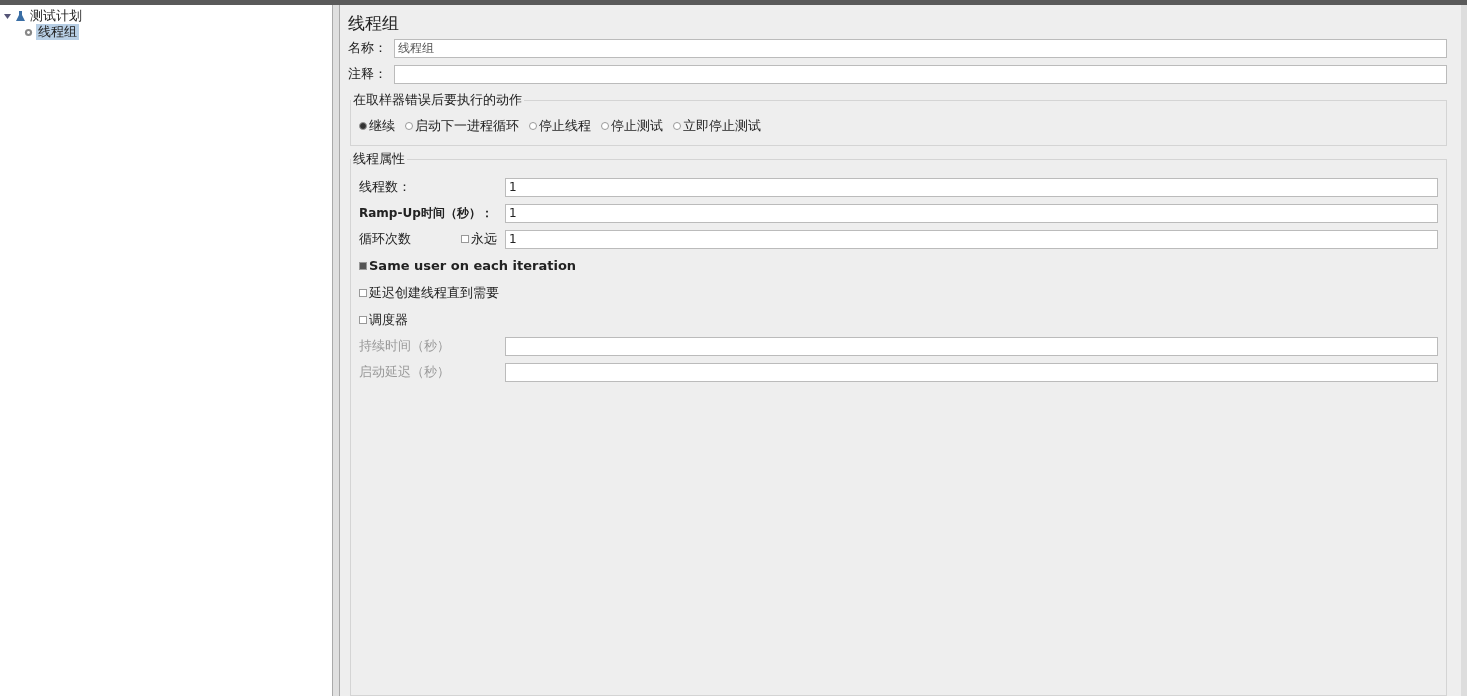  Describe the element at coordinates (462, 126) in the screenshot. I see `radio-option: 启动下一进程循环` at that location.